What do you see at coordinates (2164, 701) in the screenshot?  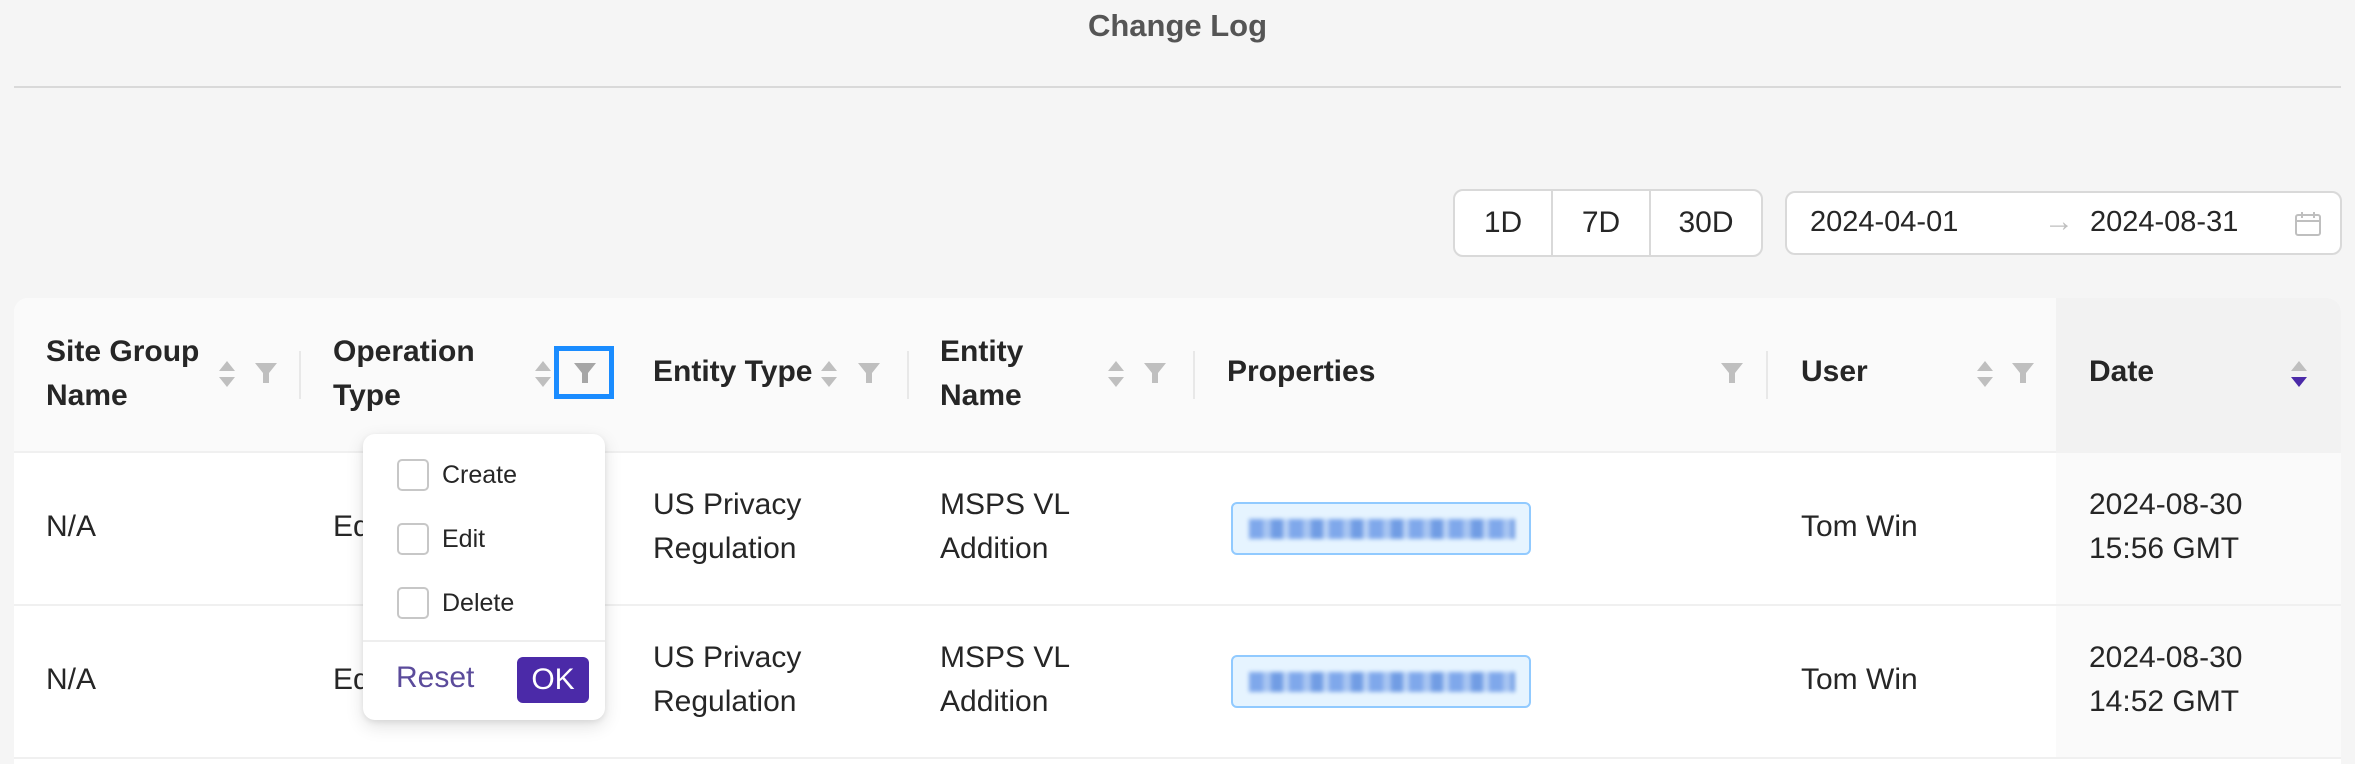 I see `date-cell-line2: 14:52 GMT` at bounding box center [2164, 701].